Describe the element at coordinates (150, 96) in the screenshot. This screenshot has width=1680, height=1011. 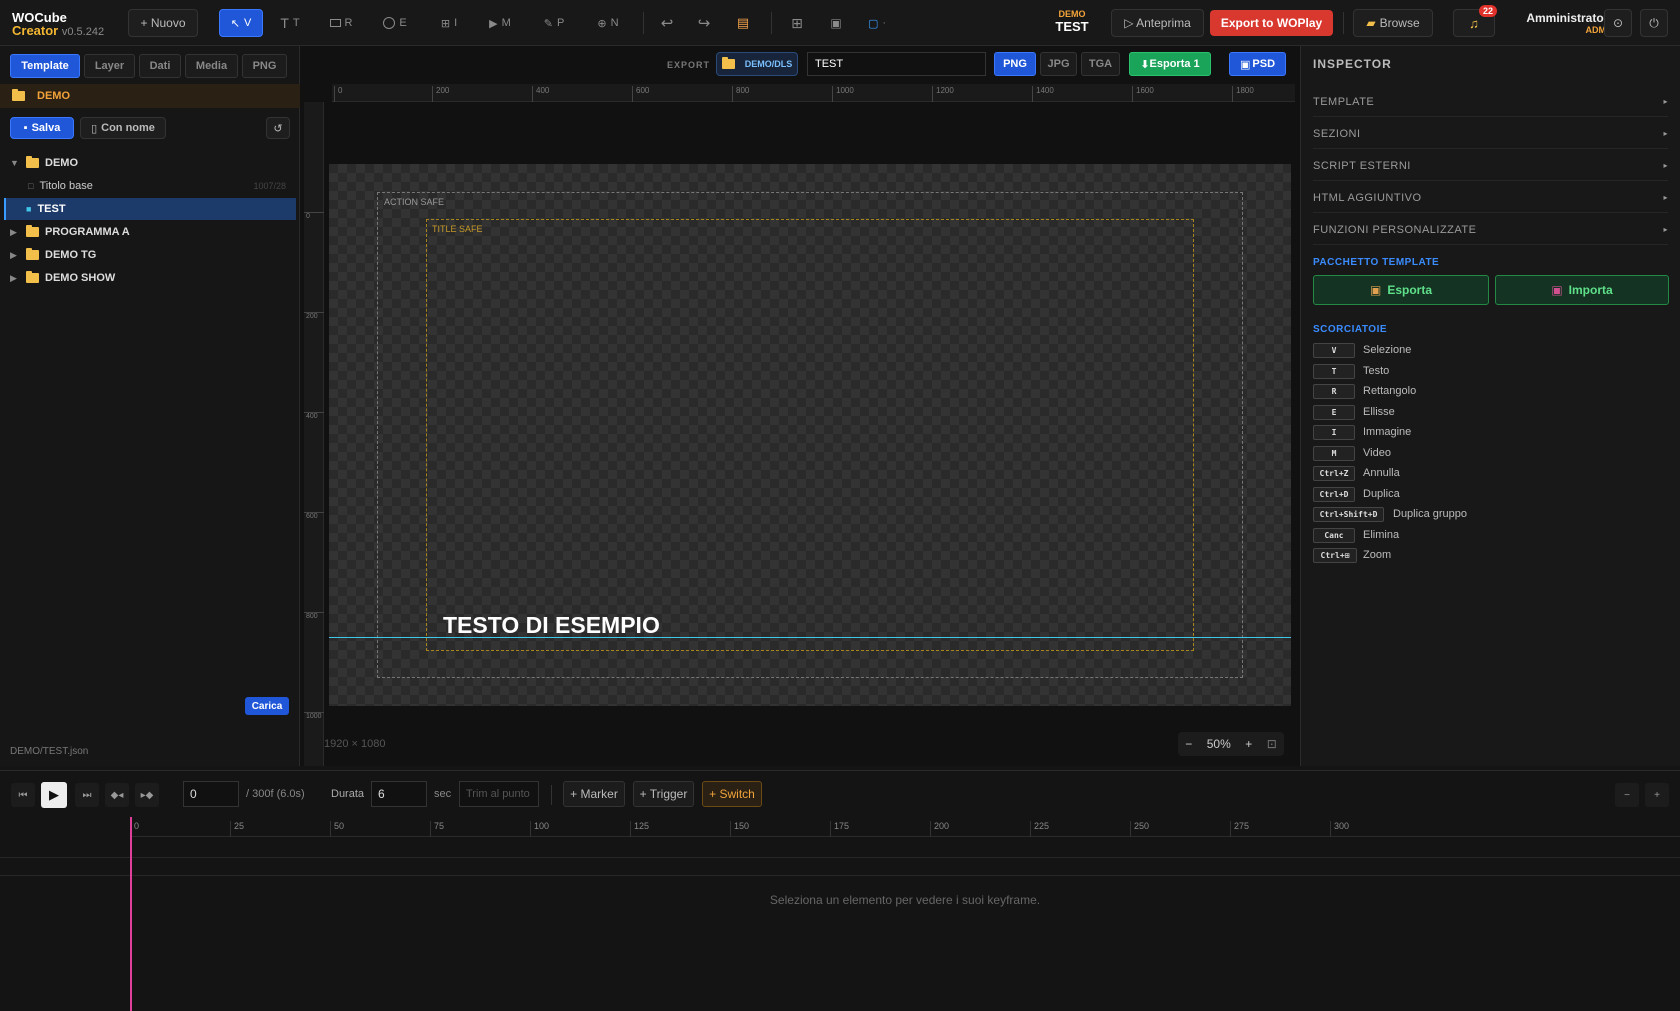
I see `current-folder-bar: DEMO` at that location.